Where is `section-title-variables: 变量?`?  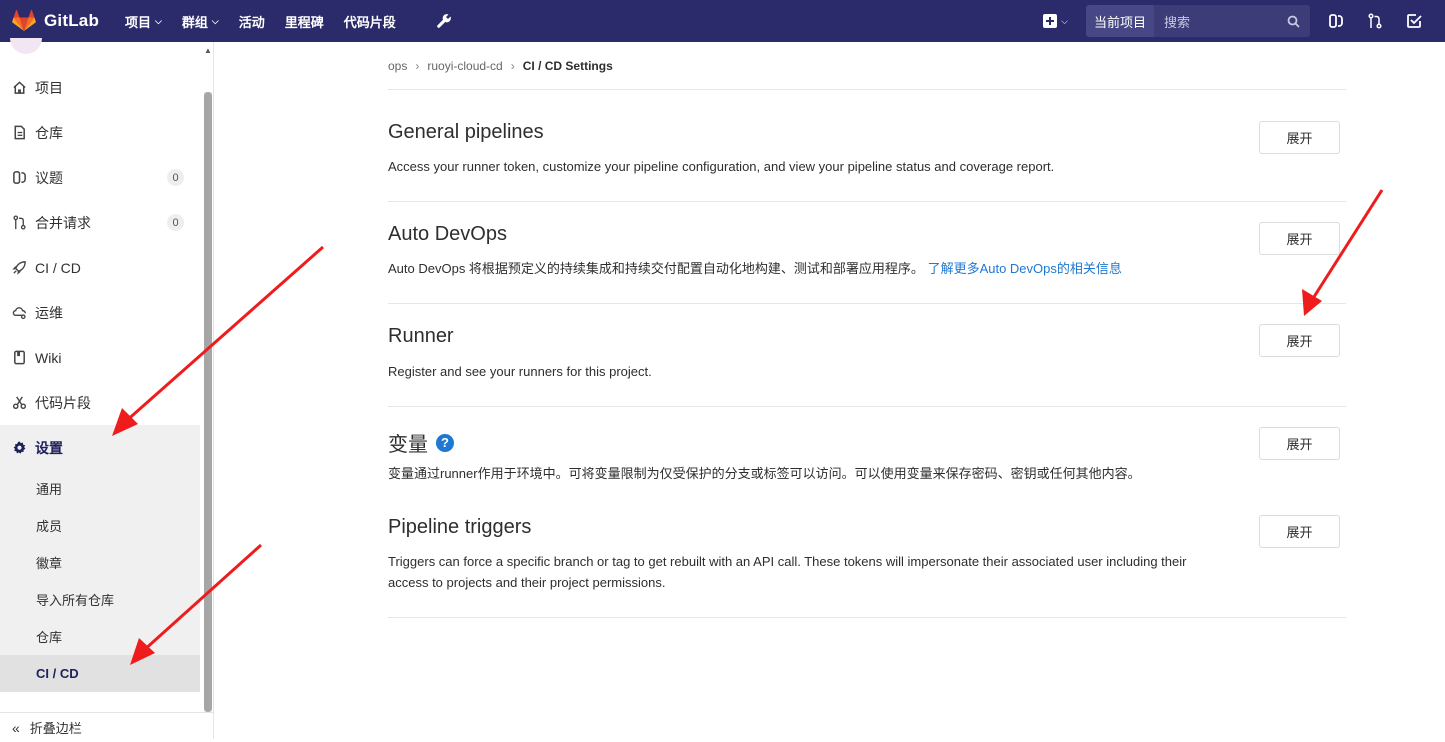 section-title-variables: 变量? is located at coordinates (421, 442).